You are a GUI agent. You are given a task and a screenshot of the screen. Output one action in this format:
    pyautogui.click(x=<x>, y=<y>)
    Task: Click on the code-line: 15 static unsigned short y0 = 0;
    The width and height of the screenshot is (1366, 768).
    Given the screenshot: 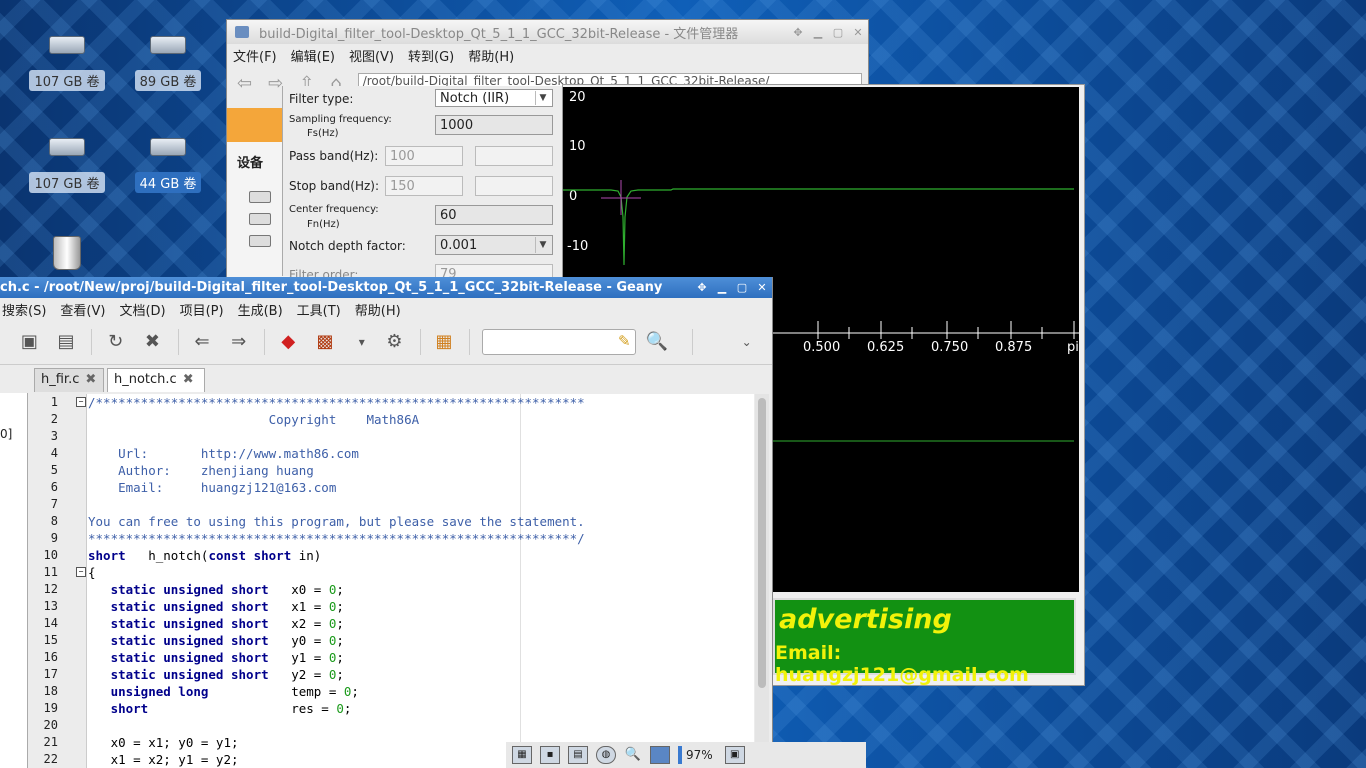 What is the action you would take?
    pyautogui.click(x=396, y=640)
    